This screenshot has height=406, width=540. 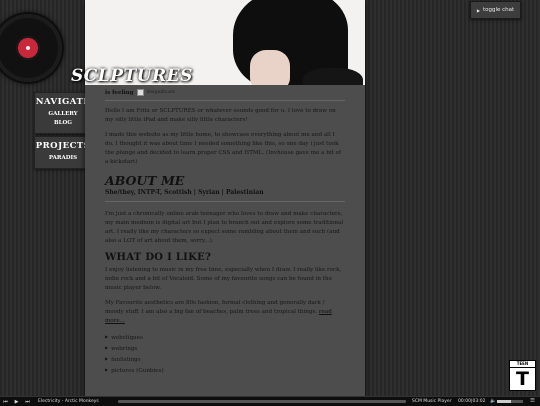 What do you see at coordinates (478, 10) in the screenshot?
I see `triangle-right-icon: ▶` at bounding box center [478, 10].